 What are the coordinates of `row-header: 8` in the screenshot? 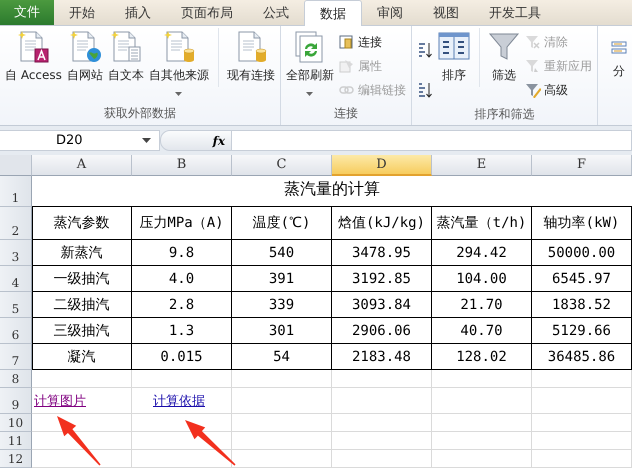 It's located at (16, 379).